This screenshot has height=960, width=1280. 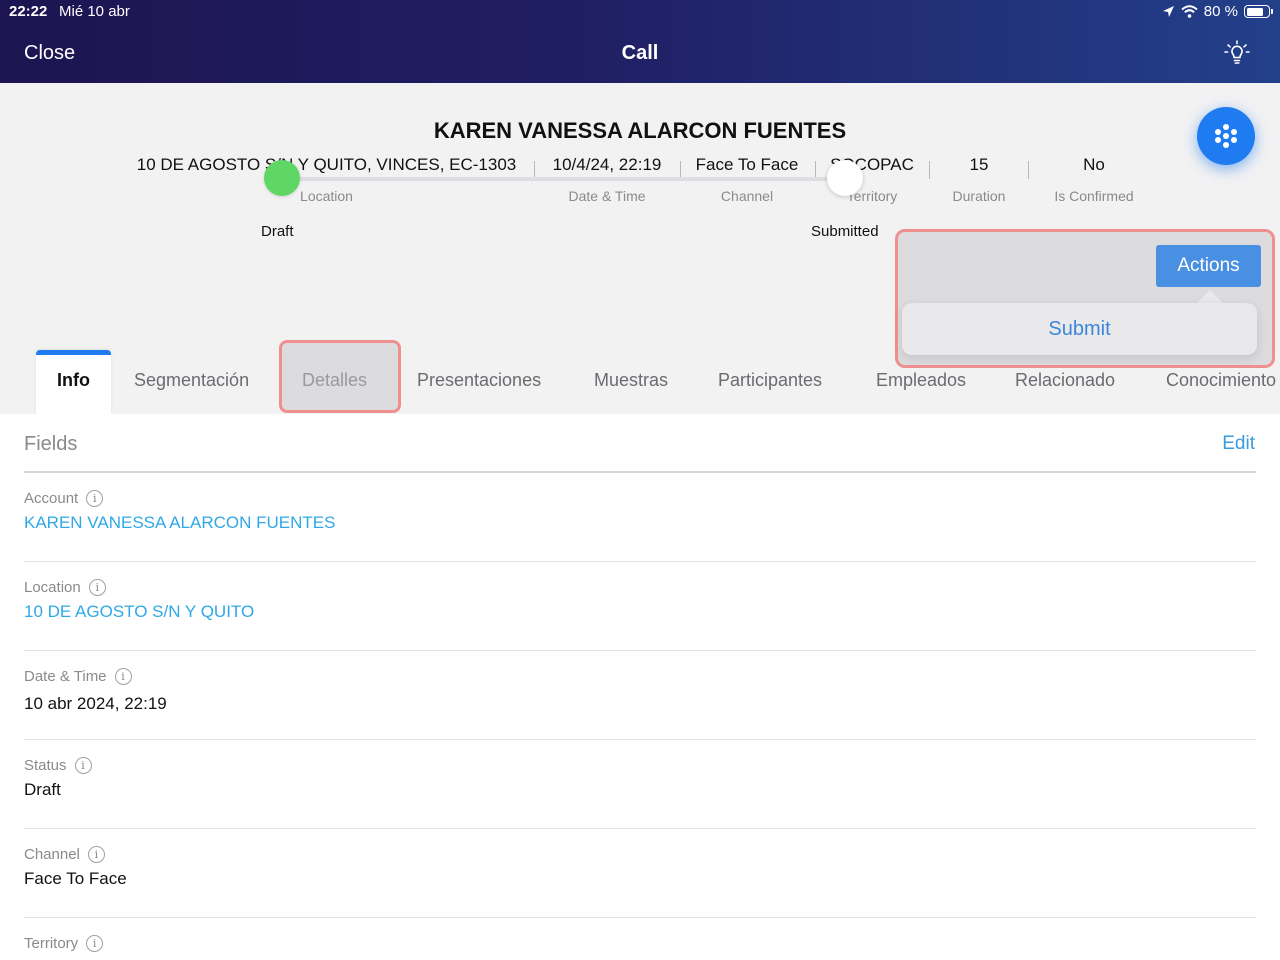 What do you see at coordinates (52, 587) in the screenshot?
I see `field-label: Location` at bounding box center [52, 587].